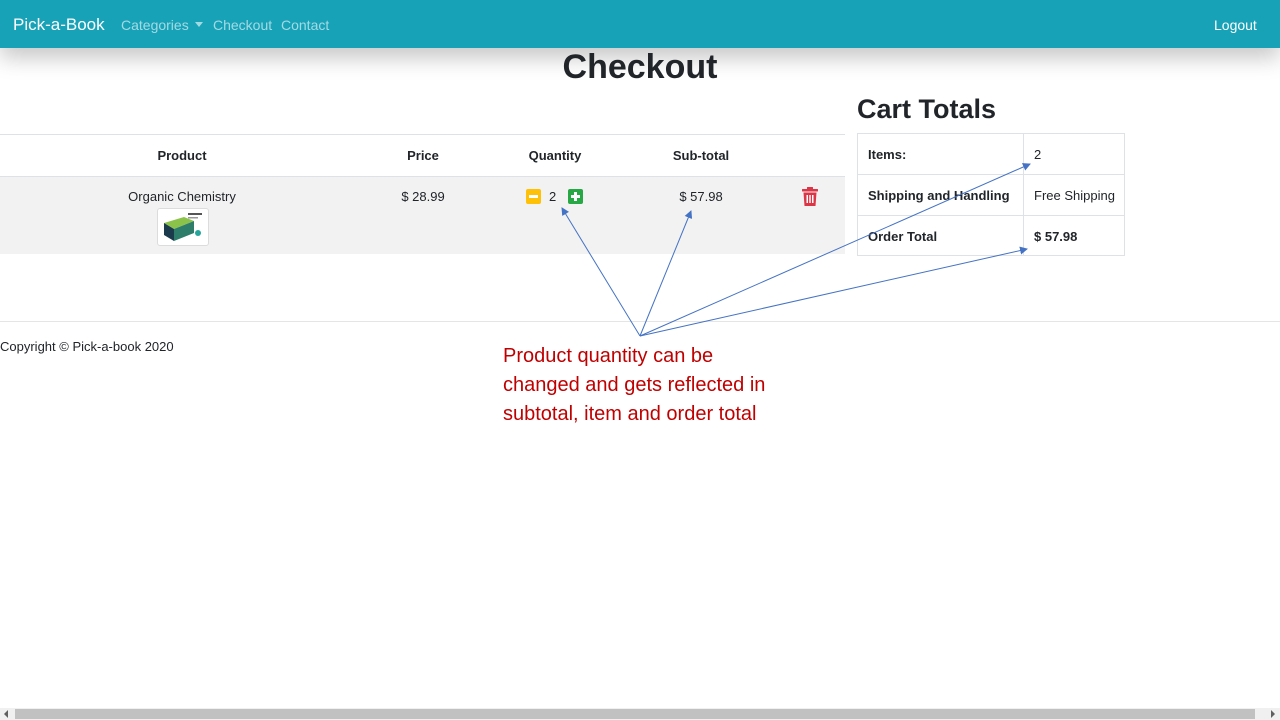 This screenshot has width=1280, height=720. I want to click on totals-row-items: Items: 2, so click(991, 154).